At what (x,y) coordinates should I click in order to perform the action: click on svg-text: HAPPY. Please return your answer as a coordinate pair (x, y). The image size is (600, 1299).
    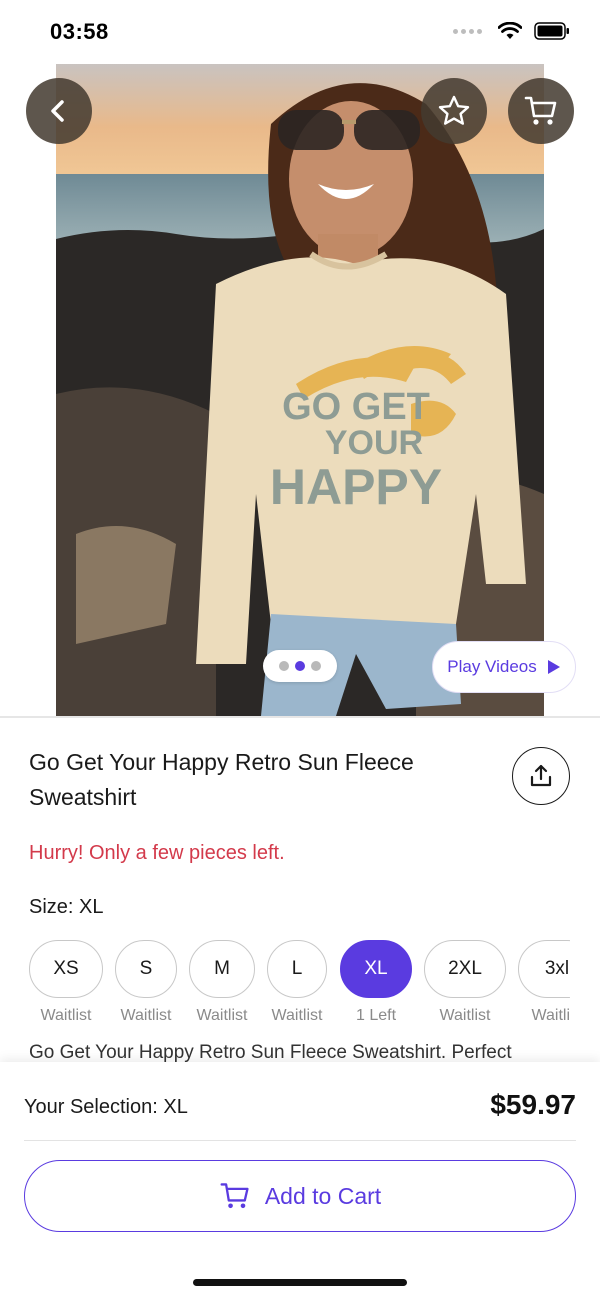
    Looking at the image, I should click on (356, 487).